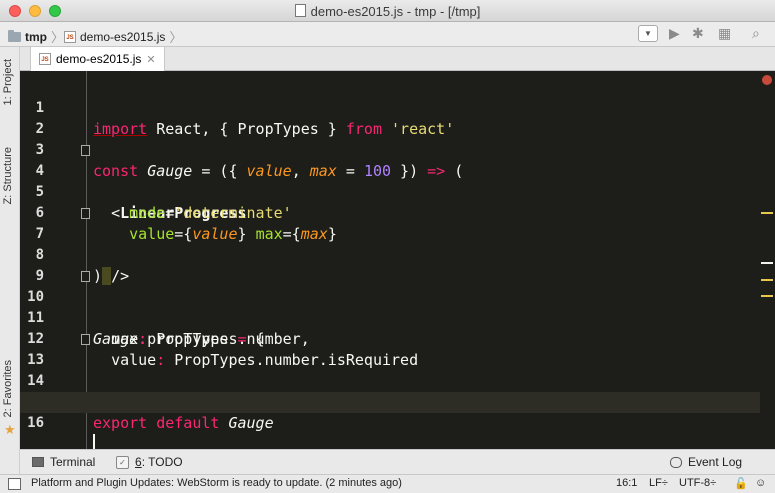  I want to click on debug-icon: ✱, so click(698, 33).